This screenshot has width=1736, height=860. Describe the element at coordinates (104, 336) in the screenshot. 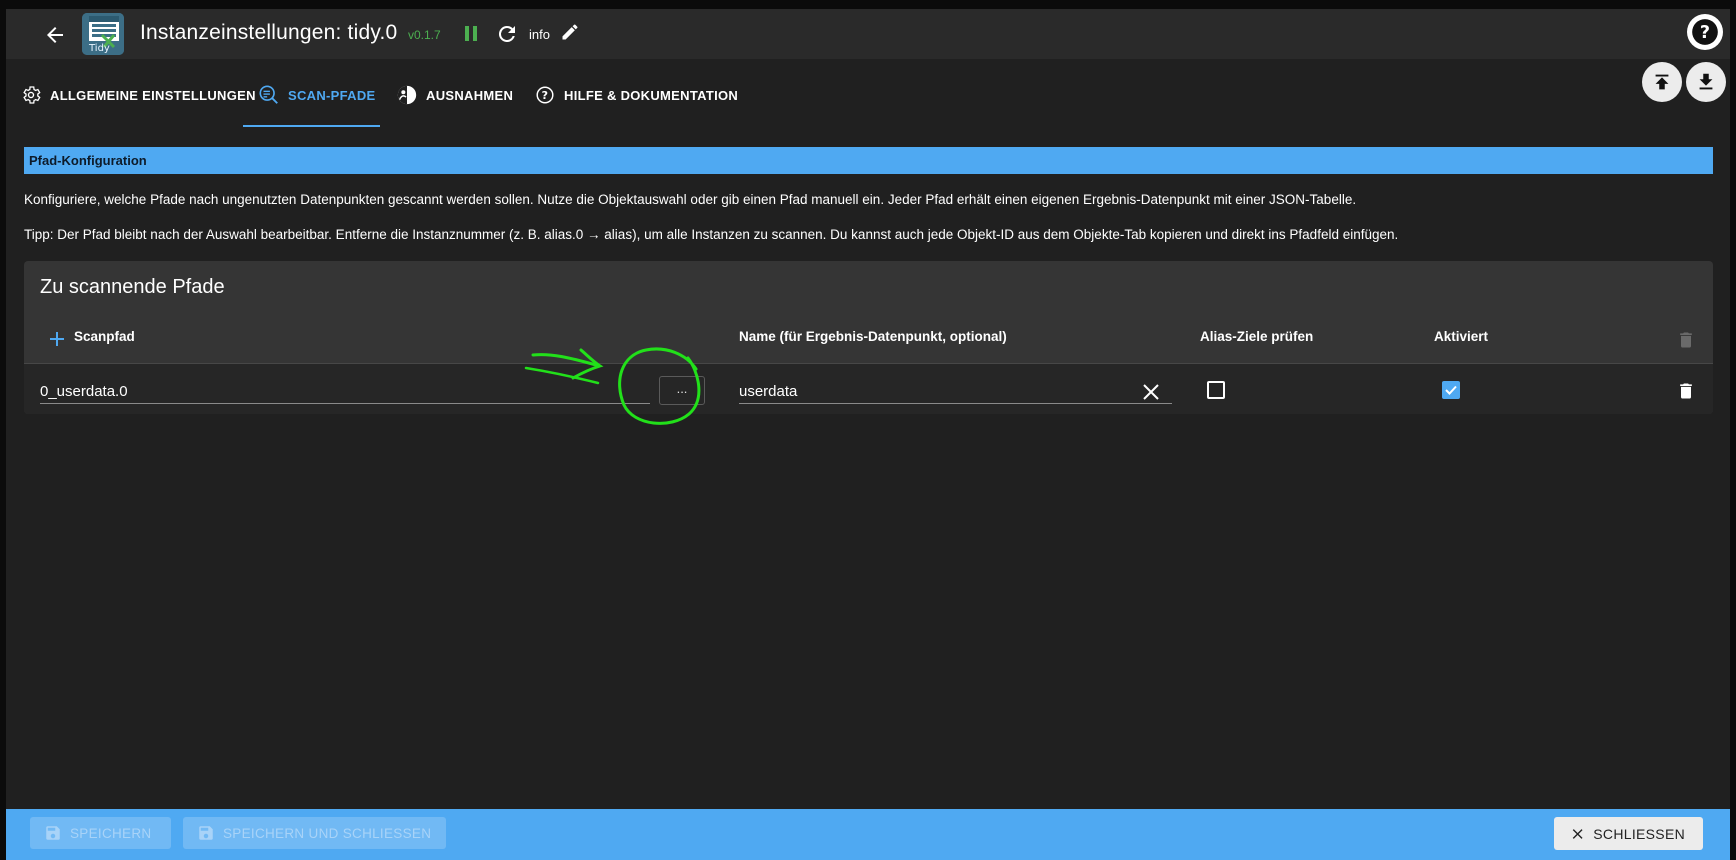

I see `column-header-scanpfad: Scanpfad` at that location.